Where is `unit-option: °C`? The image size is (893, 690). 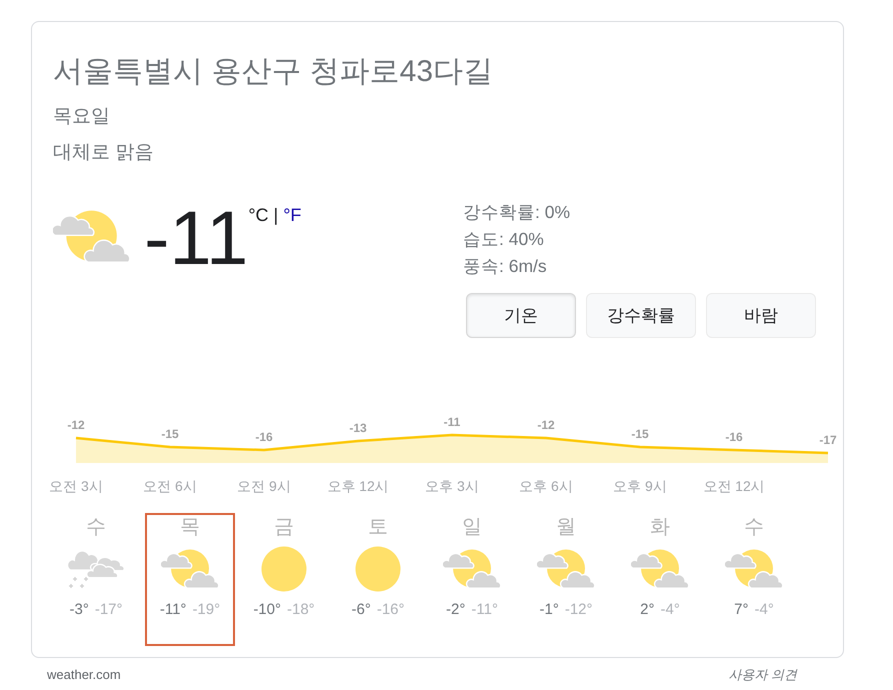
unit-option: °C is located at coordinates (258, 215).